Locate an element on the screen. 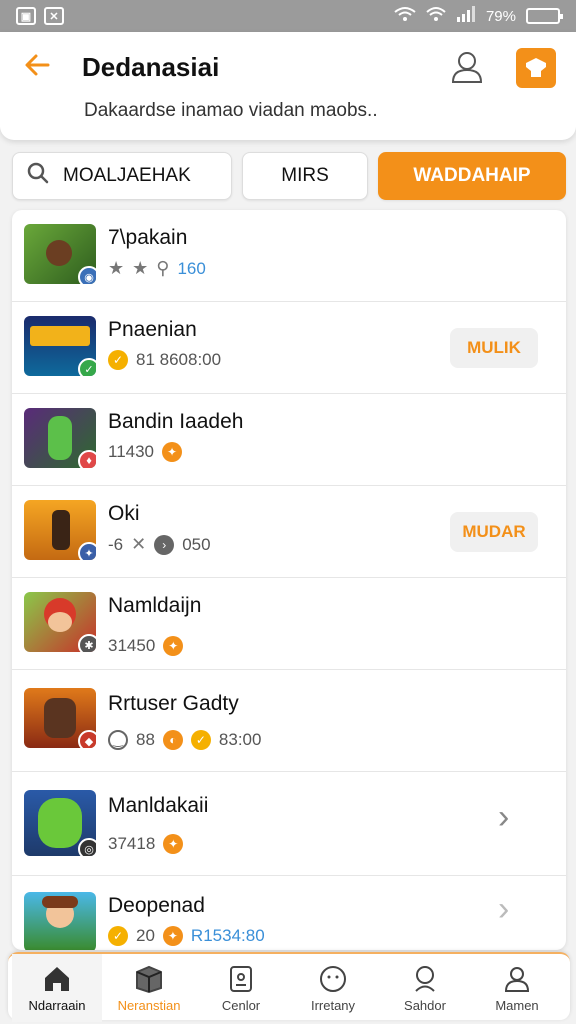 This screenshot has height=1024, width=576. tab-label: MIRS is located at coordinates (305, 175).